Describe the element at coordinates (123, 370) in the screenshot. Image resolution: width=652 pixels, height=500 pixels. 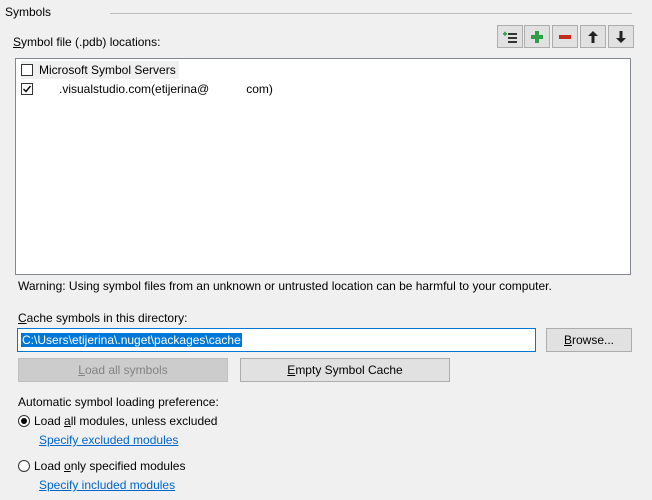
I see `load-all-symbols-button: Load all symbols` at that location.